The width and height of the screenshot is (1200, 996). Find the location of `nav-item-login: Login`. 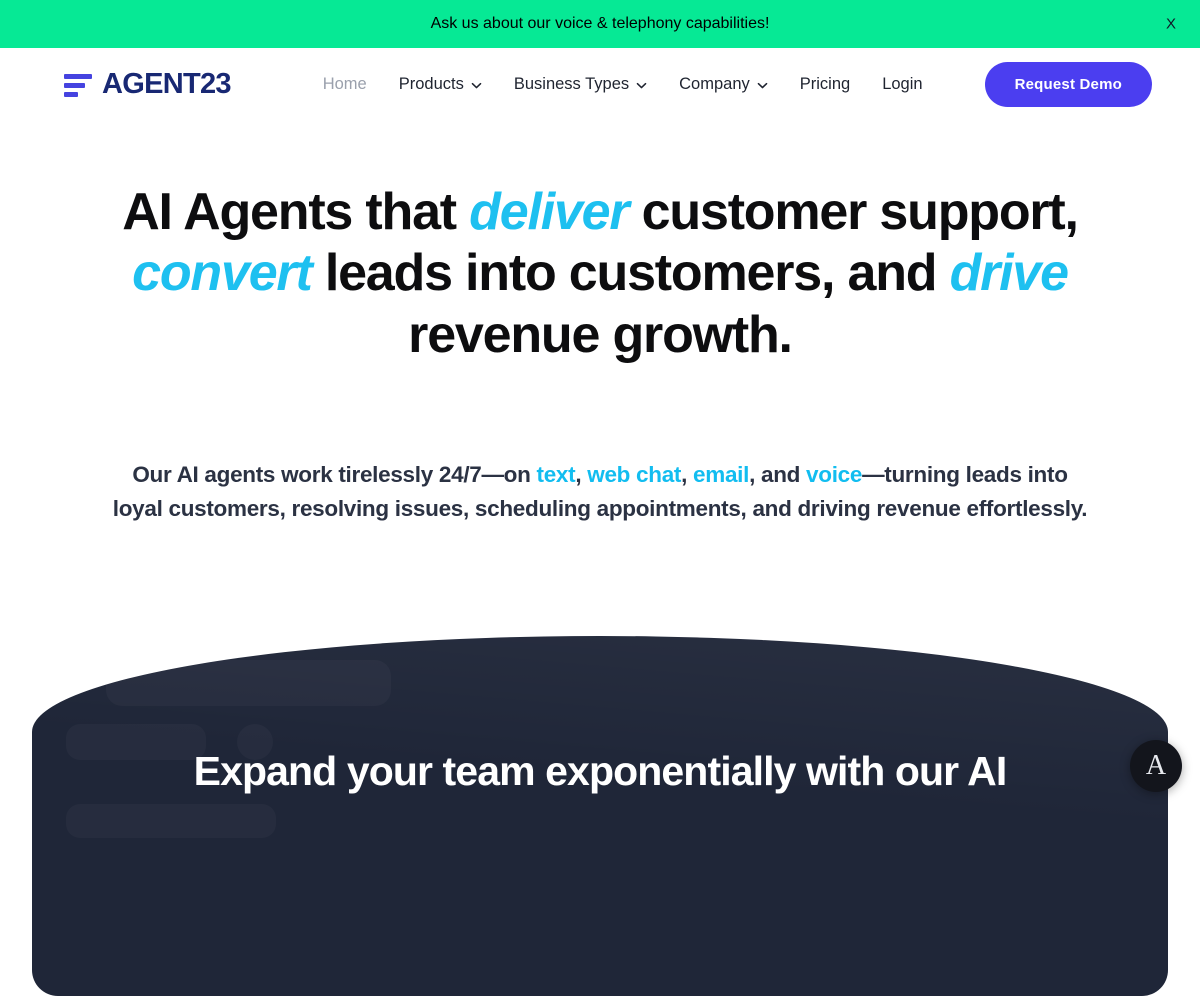

nav-item-login: Login is located at coordinates (902, 84).